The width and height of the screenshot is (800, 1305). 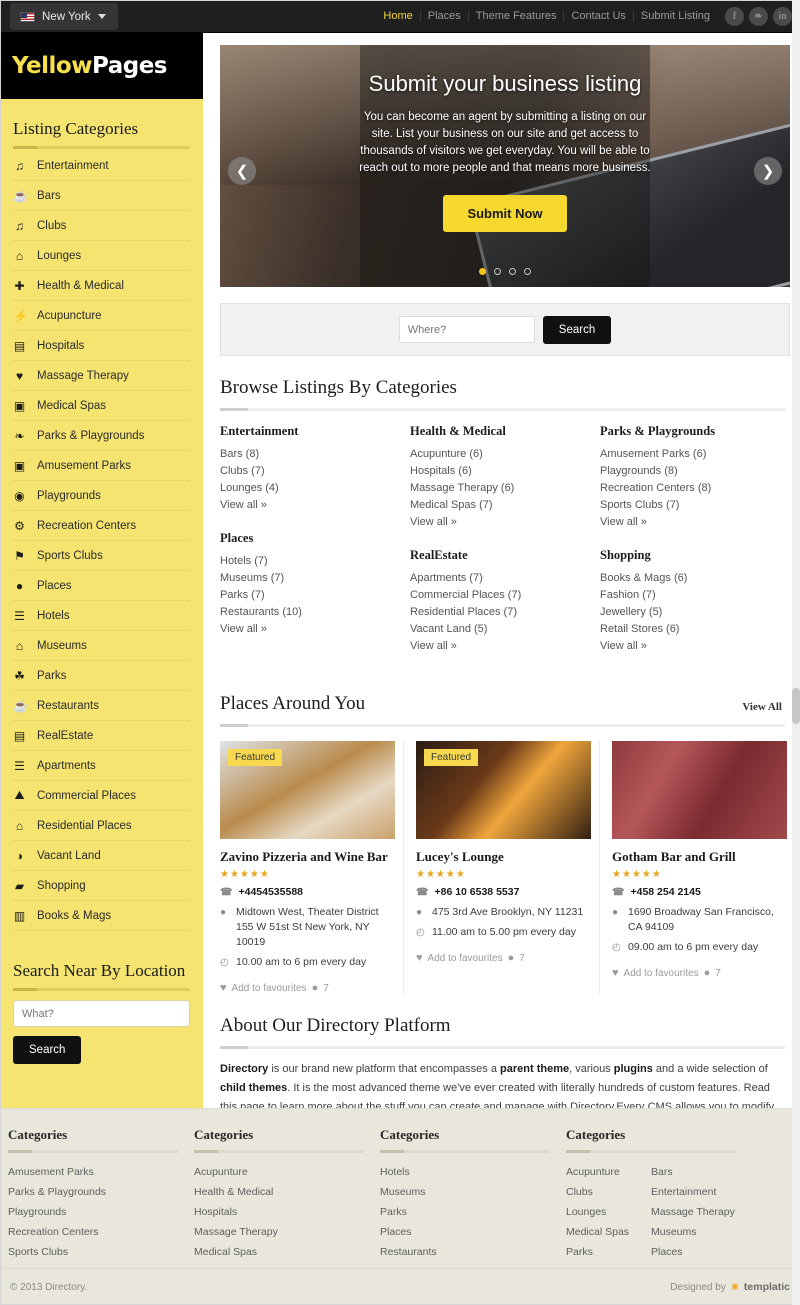 I want to click on footer-link: Massage Therapy, so click(x=693, y=1212).